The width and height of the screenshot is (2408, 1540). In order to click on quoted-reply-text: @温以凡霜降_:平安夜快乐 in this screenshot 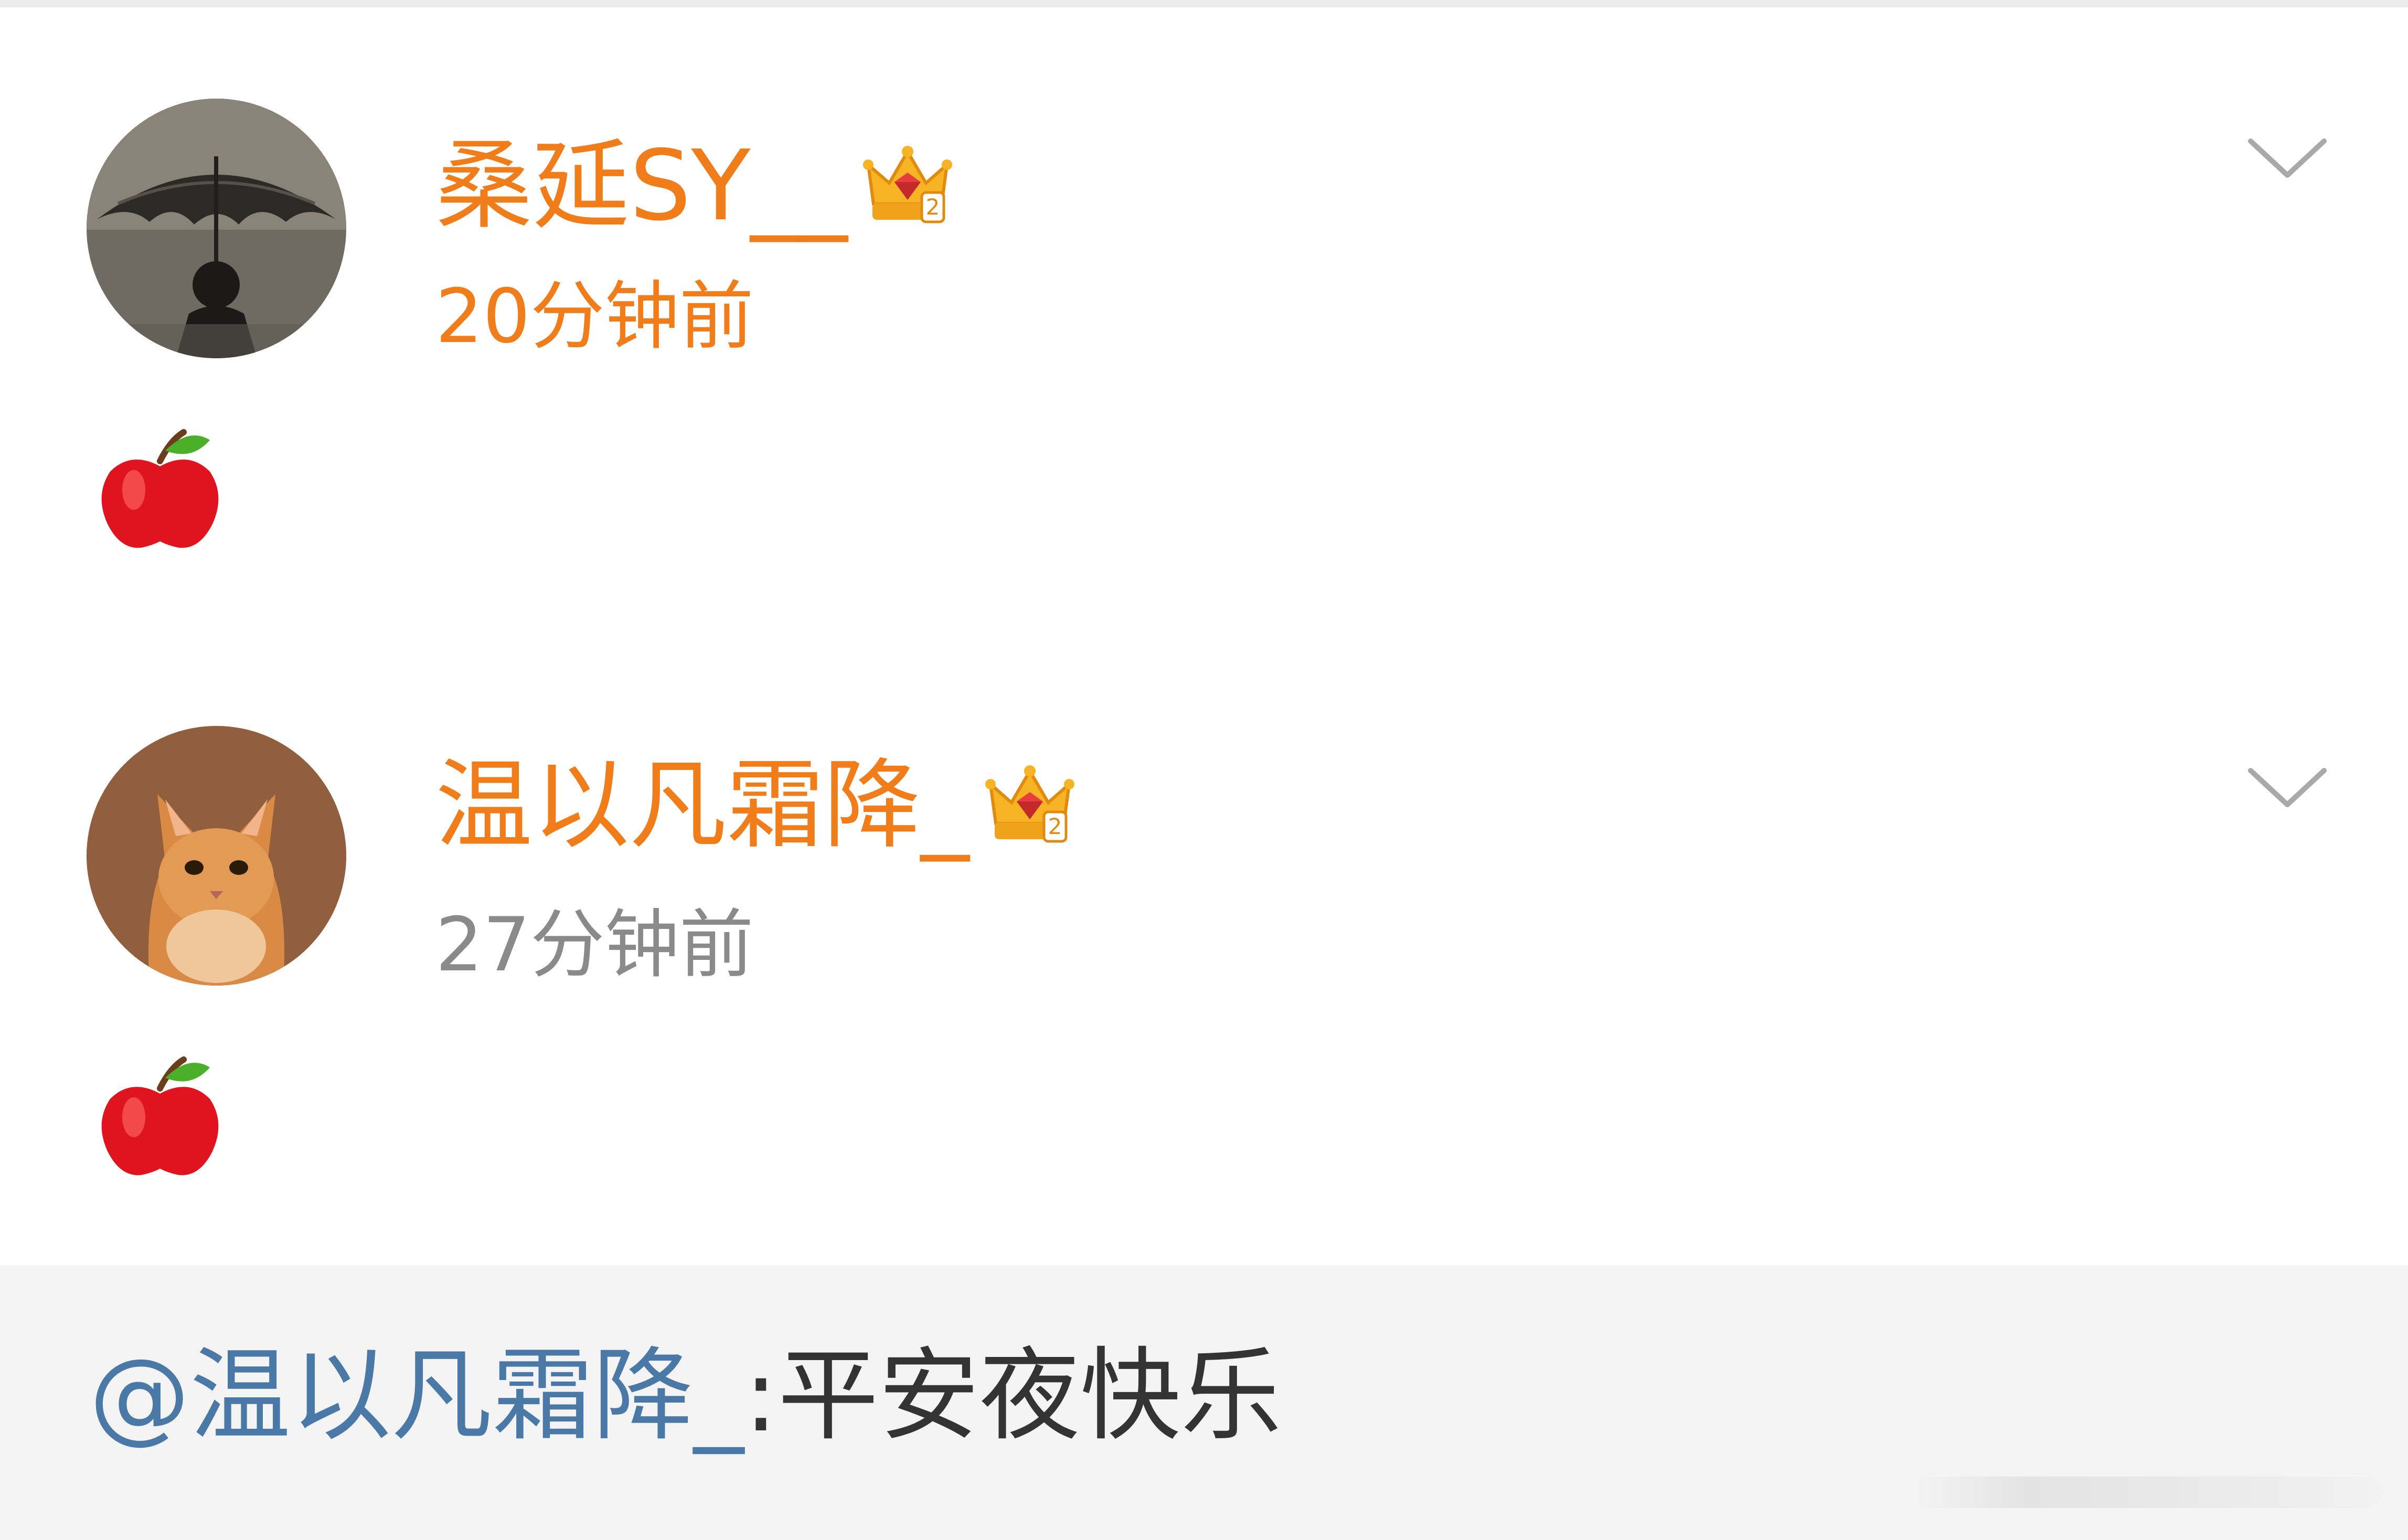, I will do `click(685, 1396)`.